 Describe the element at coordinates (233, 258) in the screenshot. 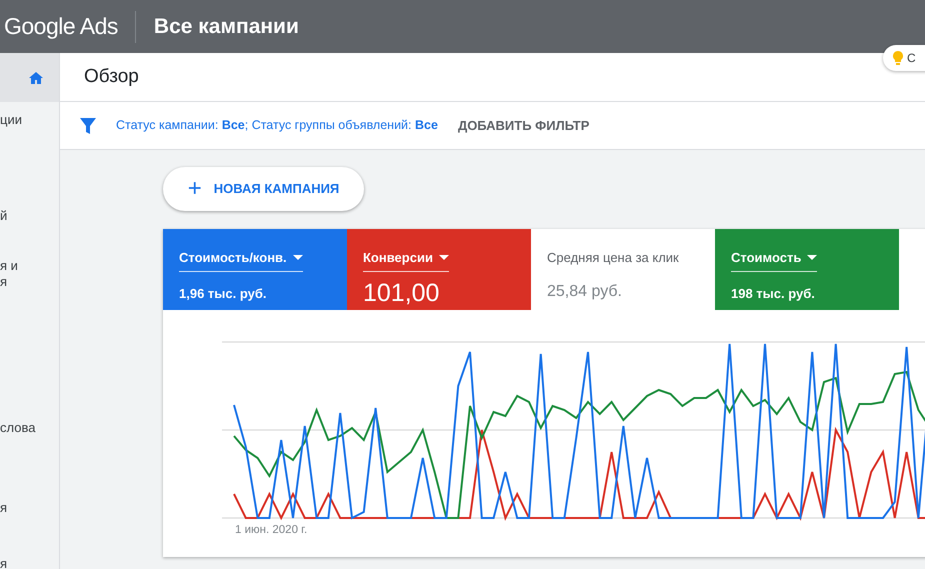

I see `metric-label: Стоимость/конв.` at that location.